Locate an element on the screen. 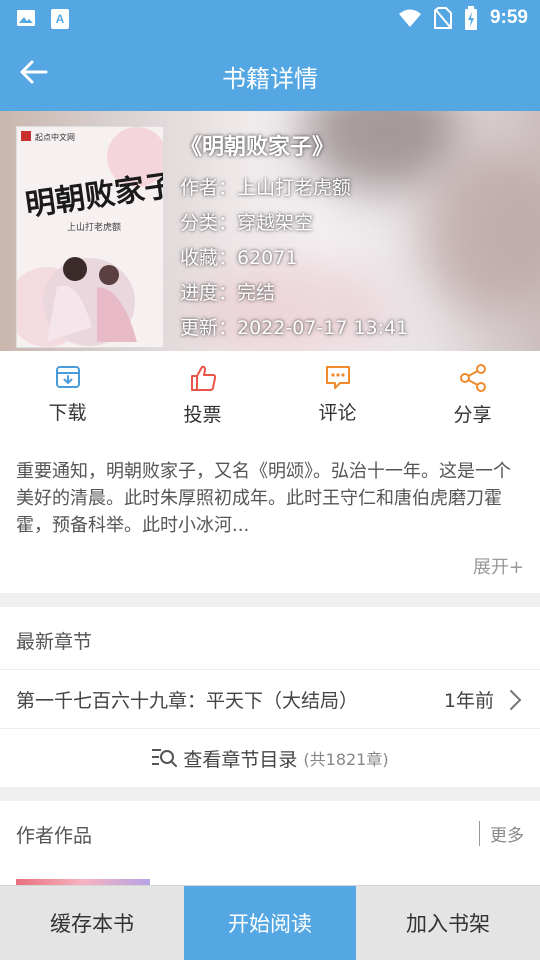 This screenshot has height=960, width=540. expand-button: 展开+ is located at coordinates (498, 566).